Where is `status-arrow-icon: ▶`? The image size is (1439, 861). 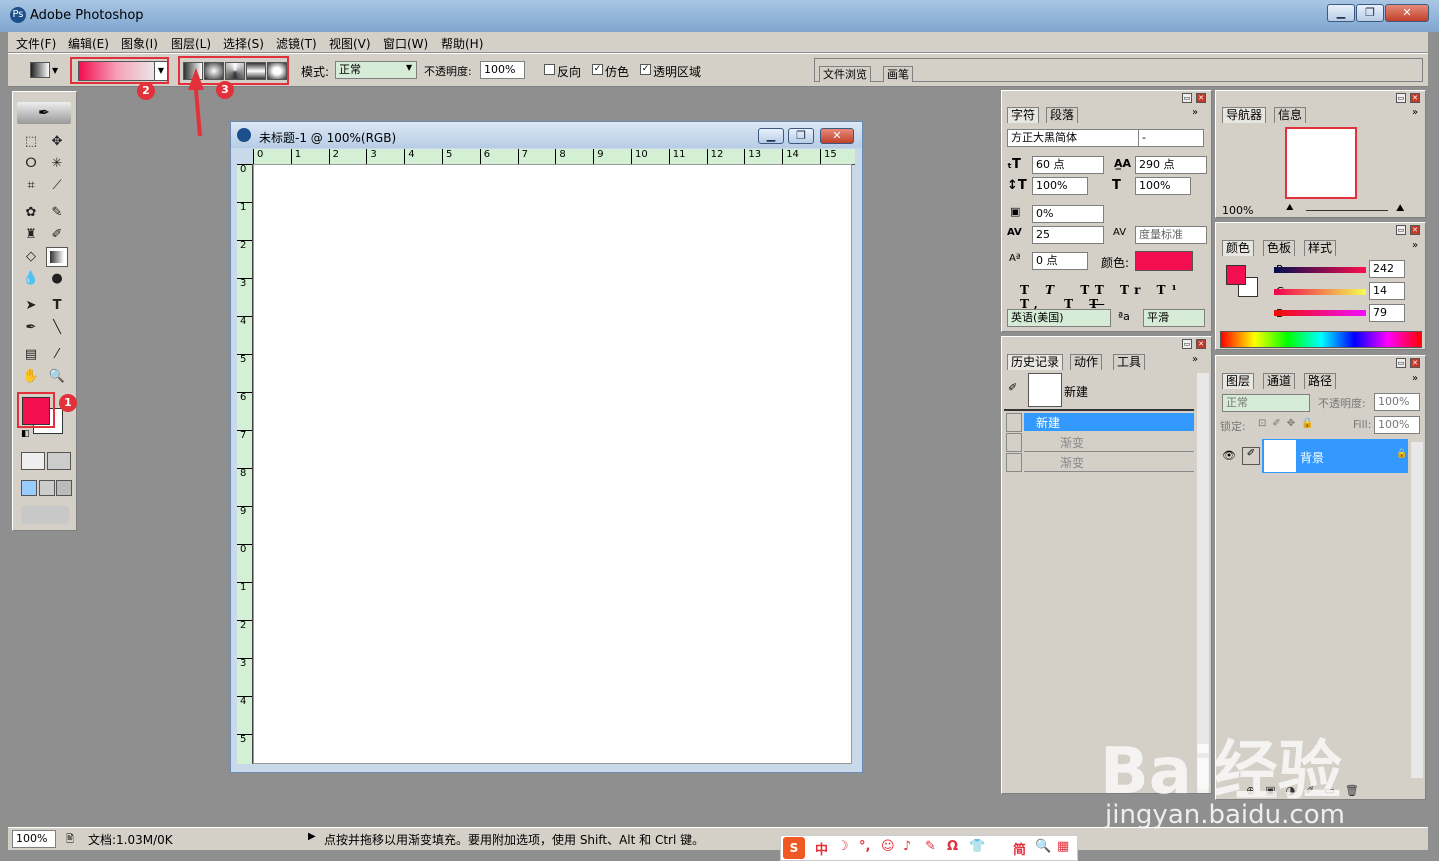 status-arrow-icon: ▶ is located at coordinates (312, 836).